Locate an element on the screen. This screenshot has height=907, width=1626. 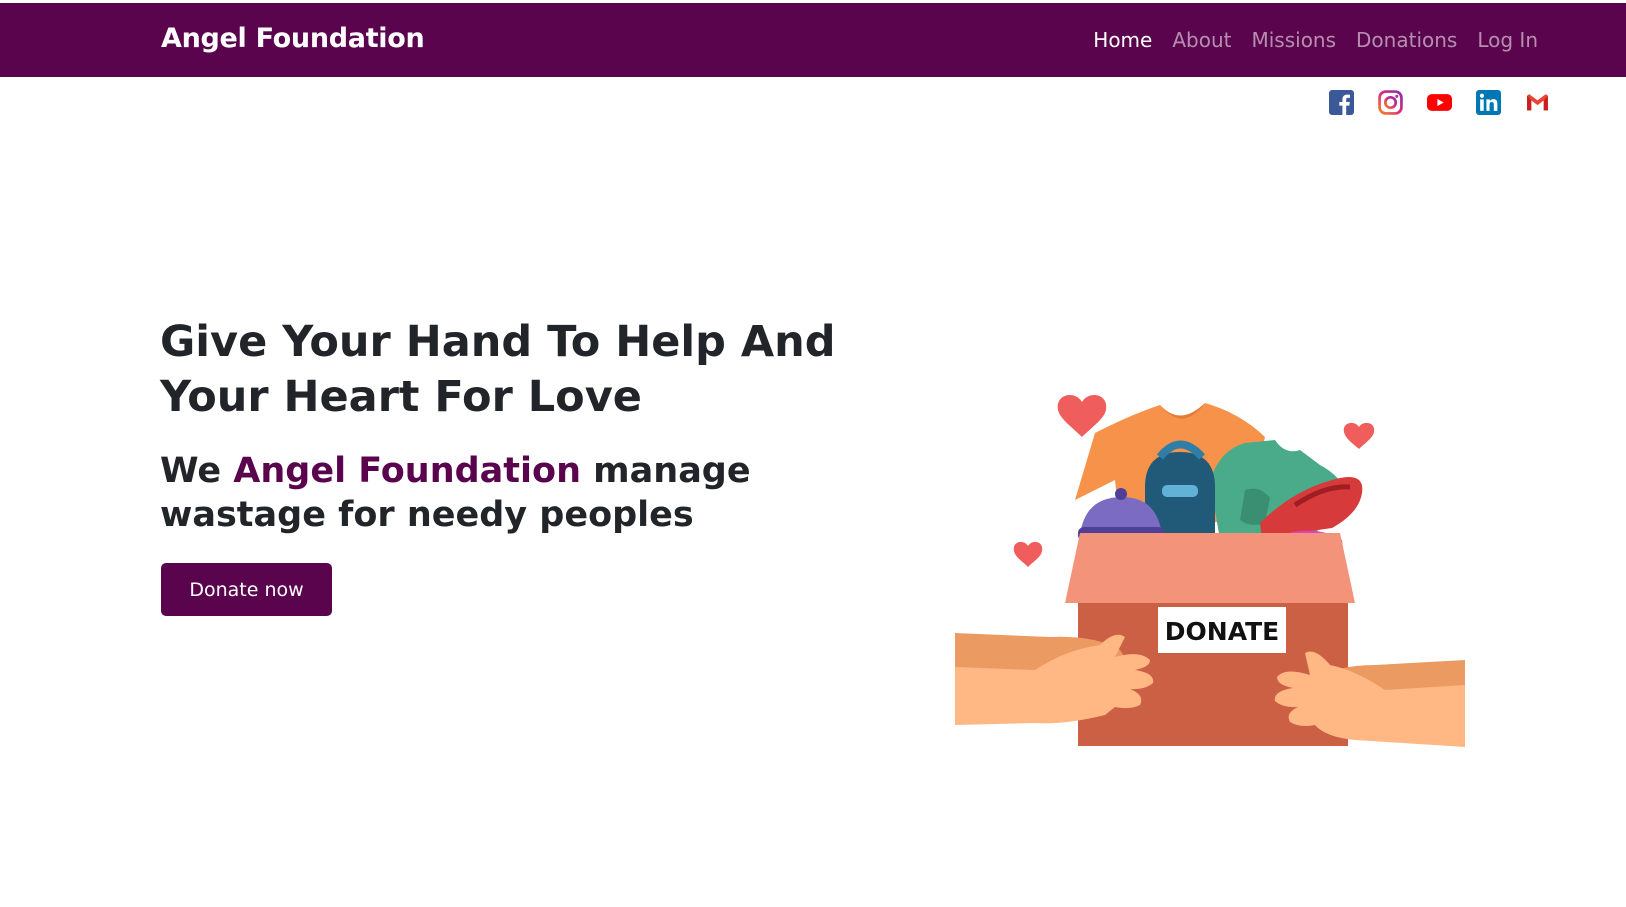
facebook-icon is located at coordinates (1341, 102).